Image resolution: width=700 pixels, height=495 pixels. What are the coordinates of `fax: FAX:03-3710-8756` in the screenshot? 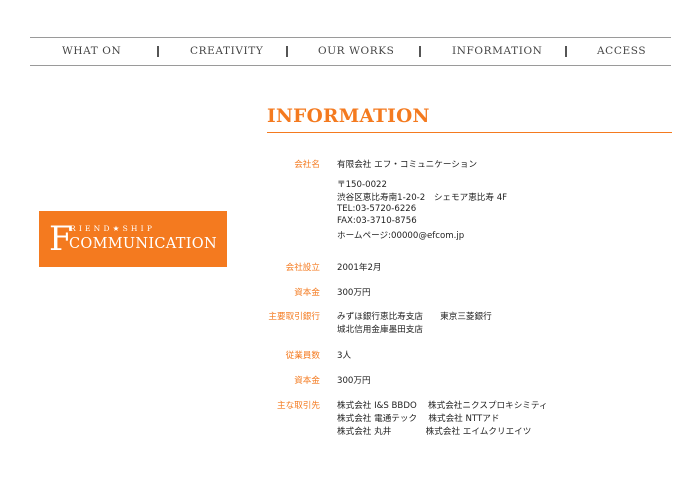 It's located at (377, 221).